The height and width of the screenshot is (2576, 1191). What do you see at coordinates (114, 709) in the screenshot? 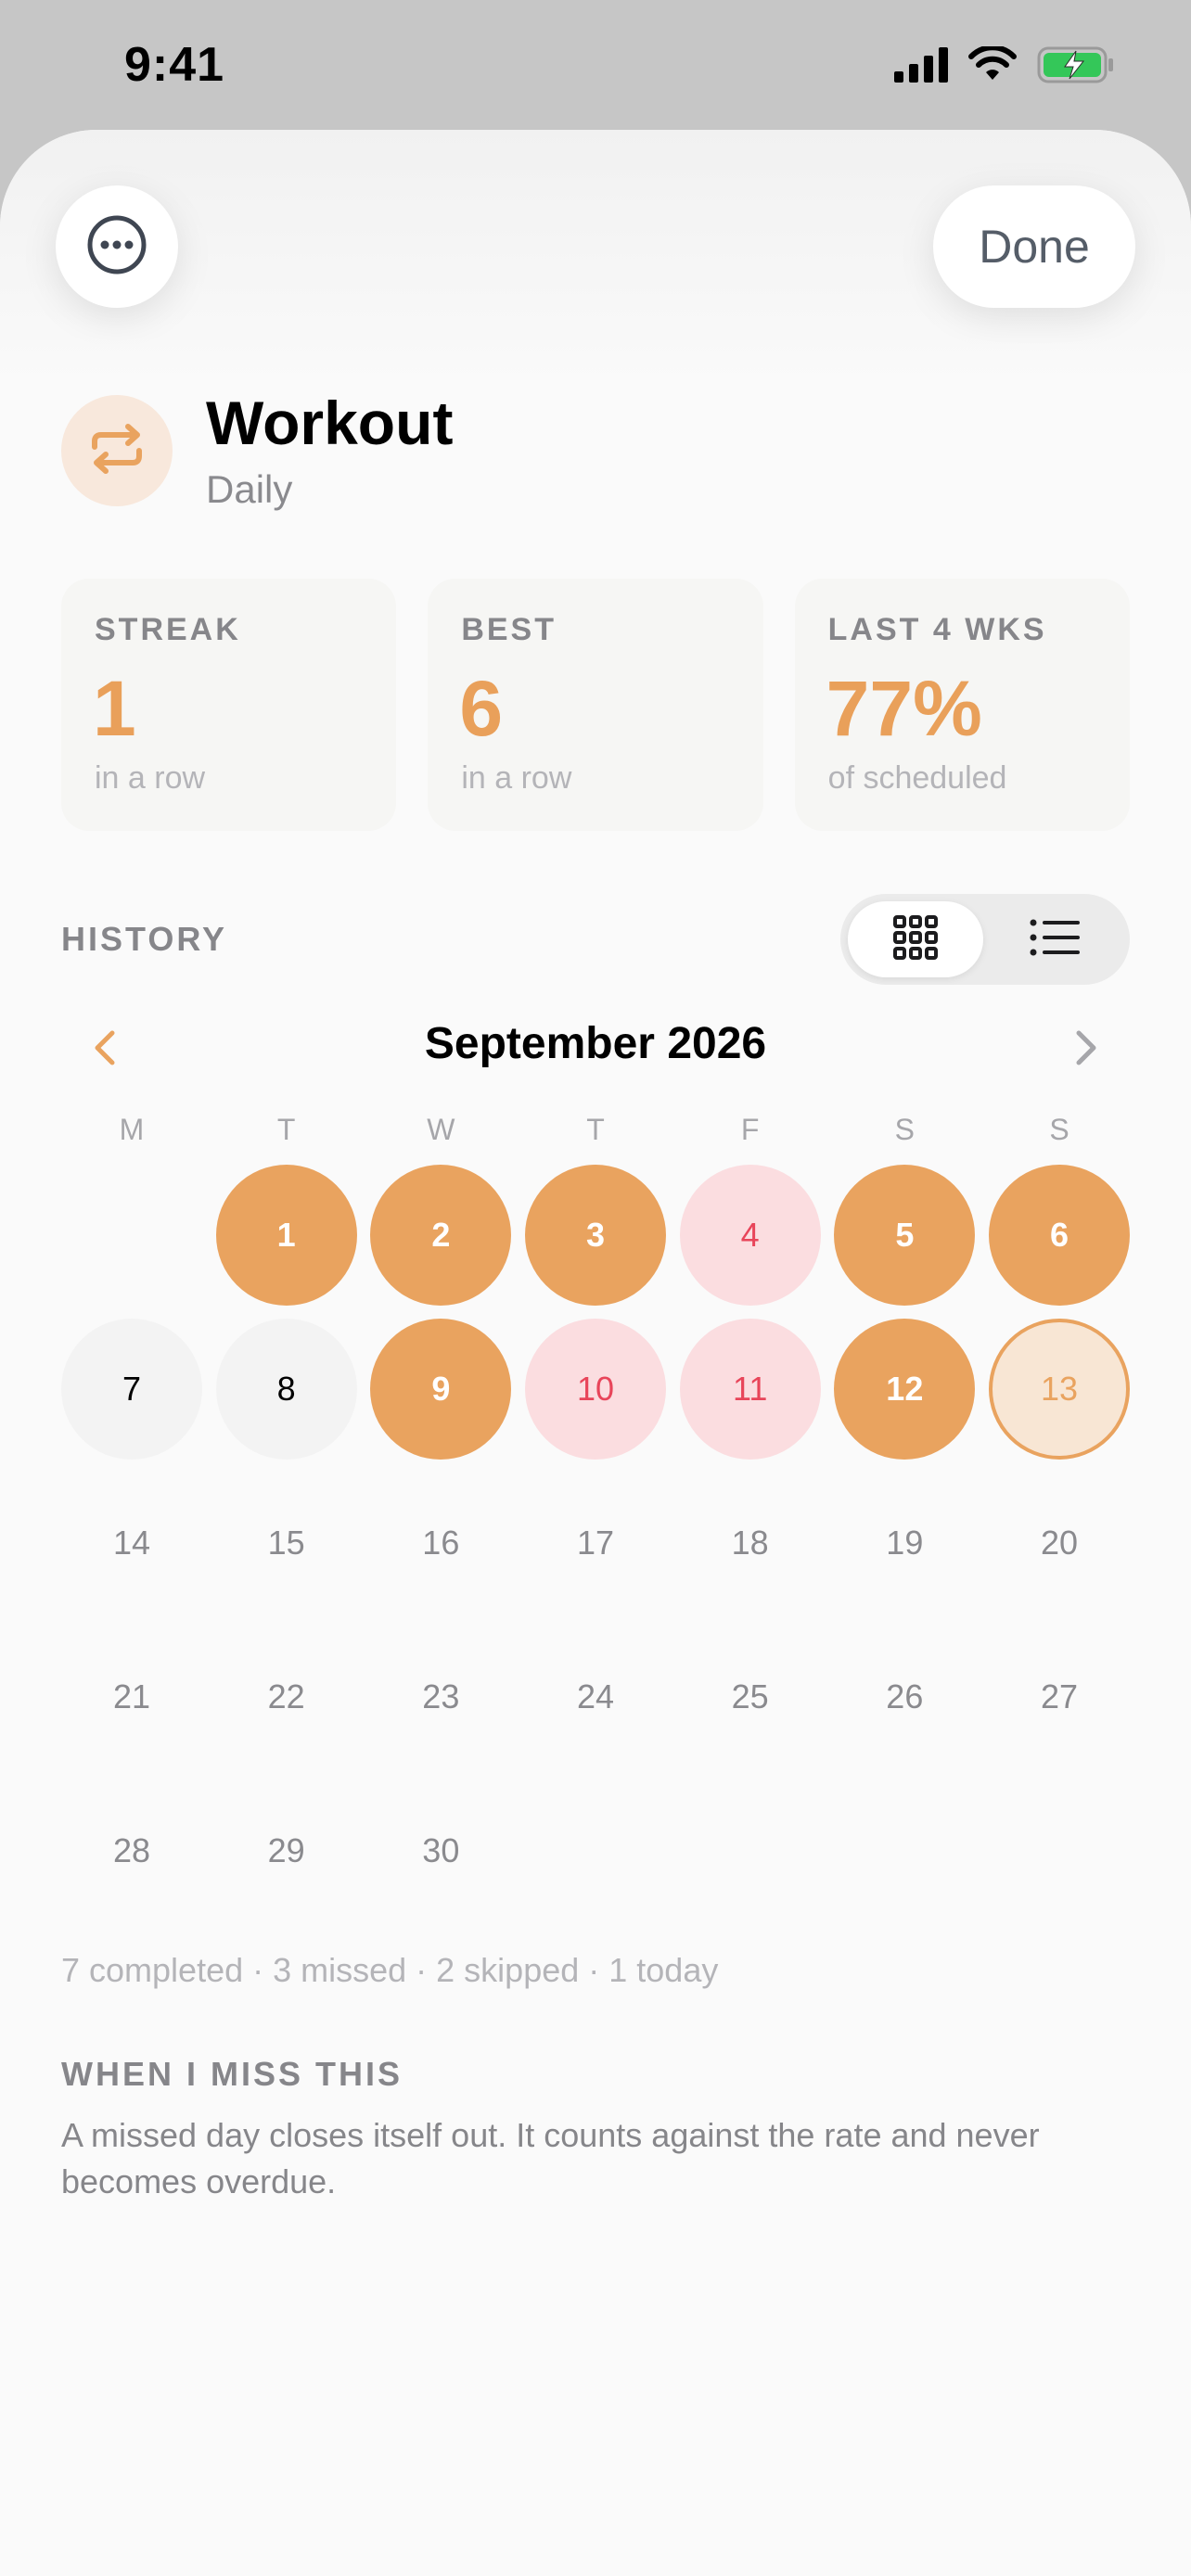
I see `stat-value: 1` at bounding box center [114, 709].